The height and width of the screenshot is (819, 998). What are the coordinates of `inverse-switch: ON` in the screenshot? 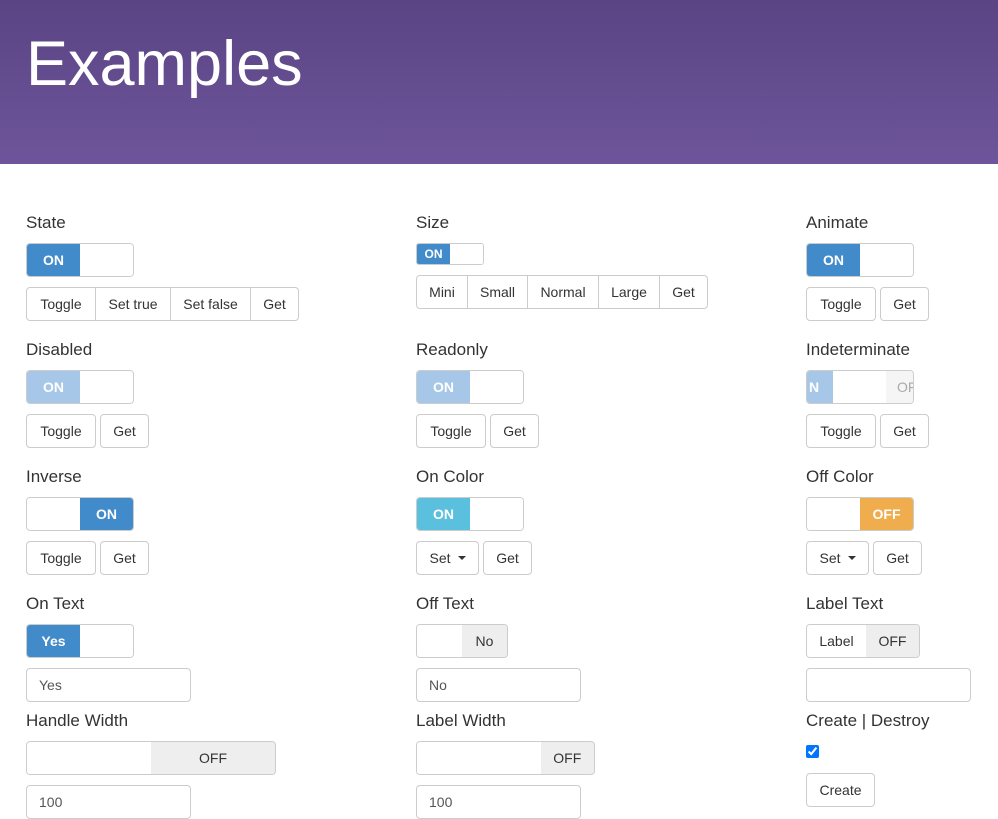 It's located at (80, 514).